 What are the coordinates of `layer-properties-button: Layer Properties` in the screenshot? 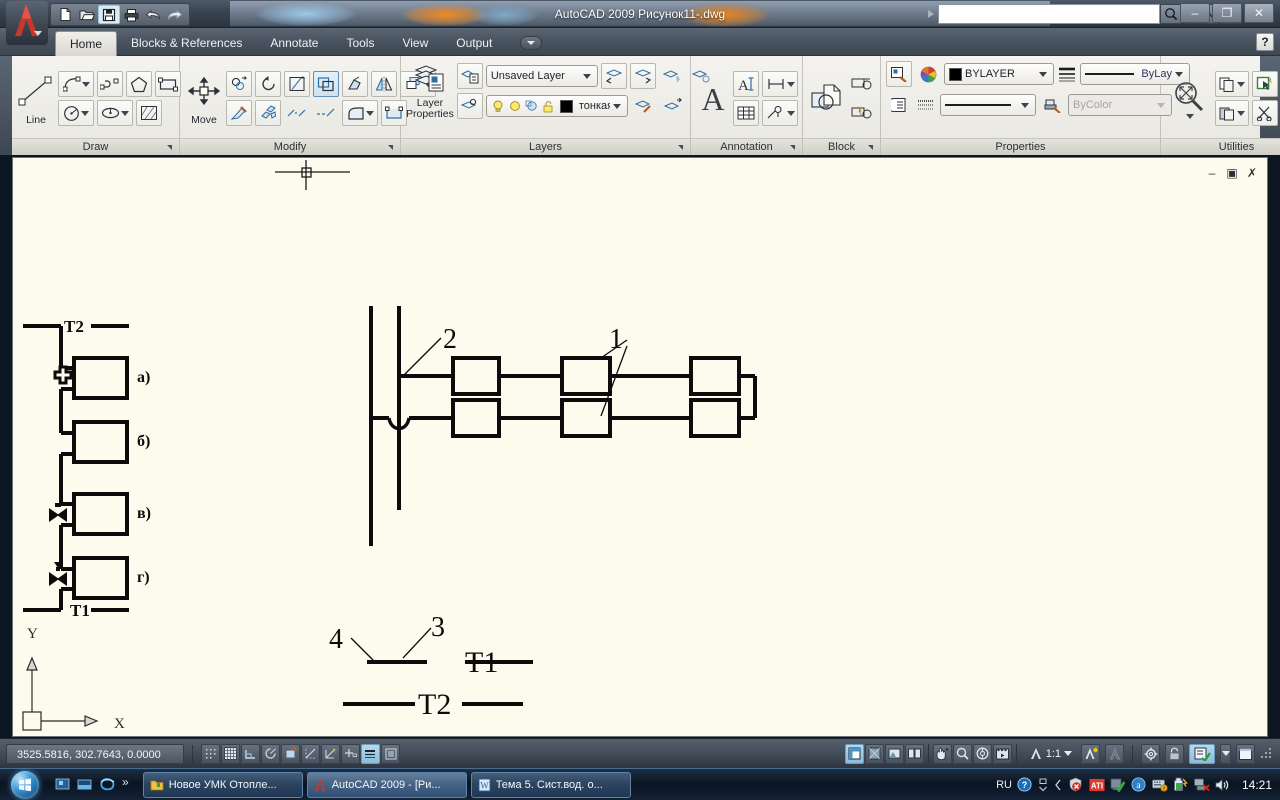 It's located at (430, 91).